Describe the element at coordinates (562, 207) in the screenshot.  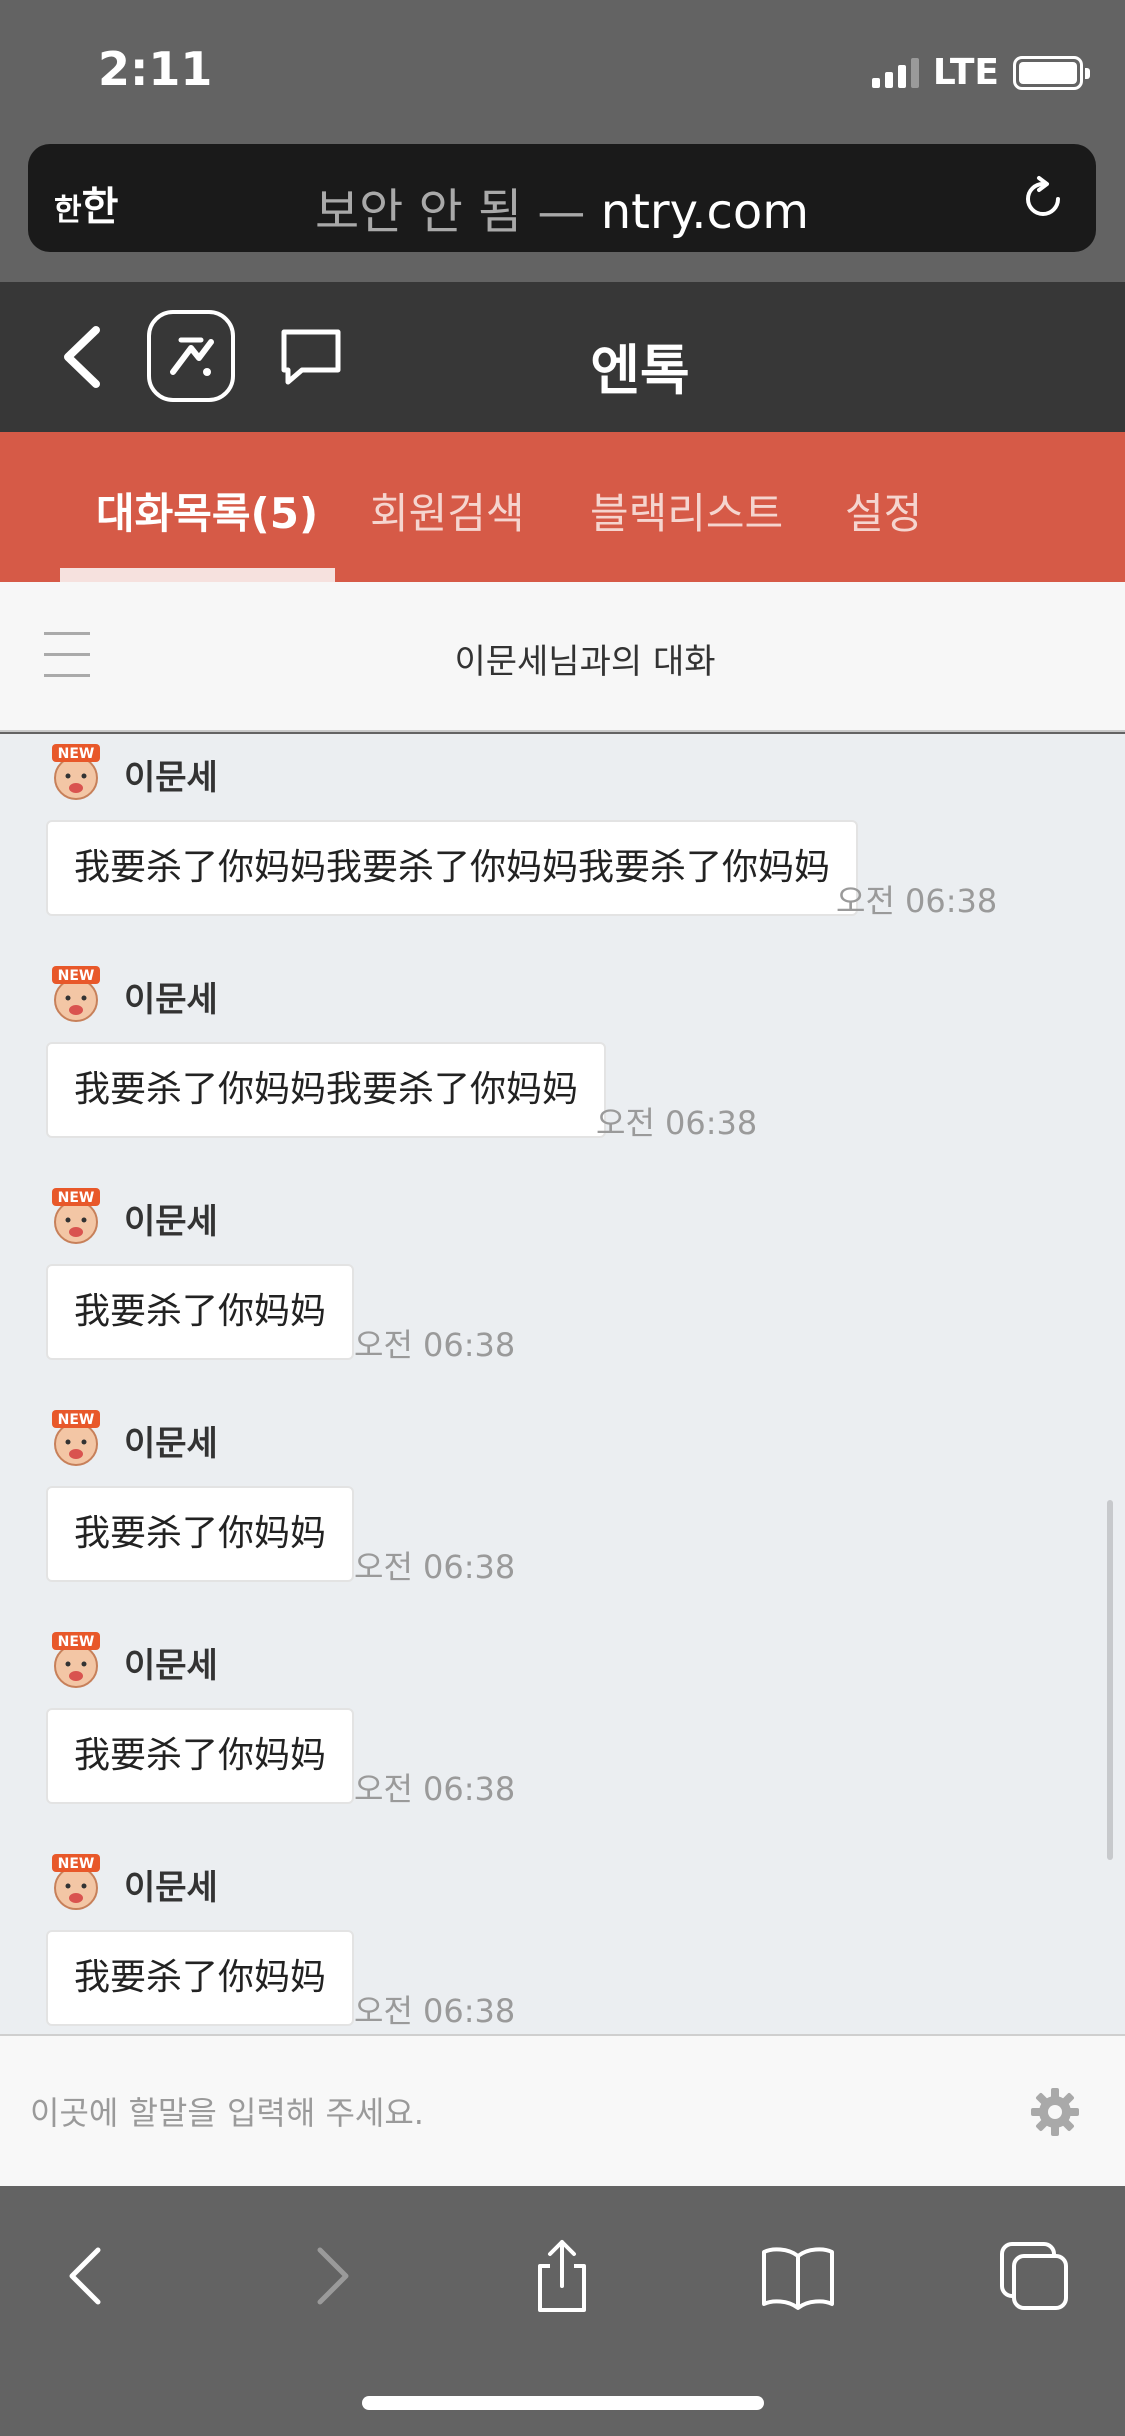
I see `url-display: 보안 안 됨 — ntry.com` at that location.